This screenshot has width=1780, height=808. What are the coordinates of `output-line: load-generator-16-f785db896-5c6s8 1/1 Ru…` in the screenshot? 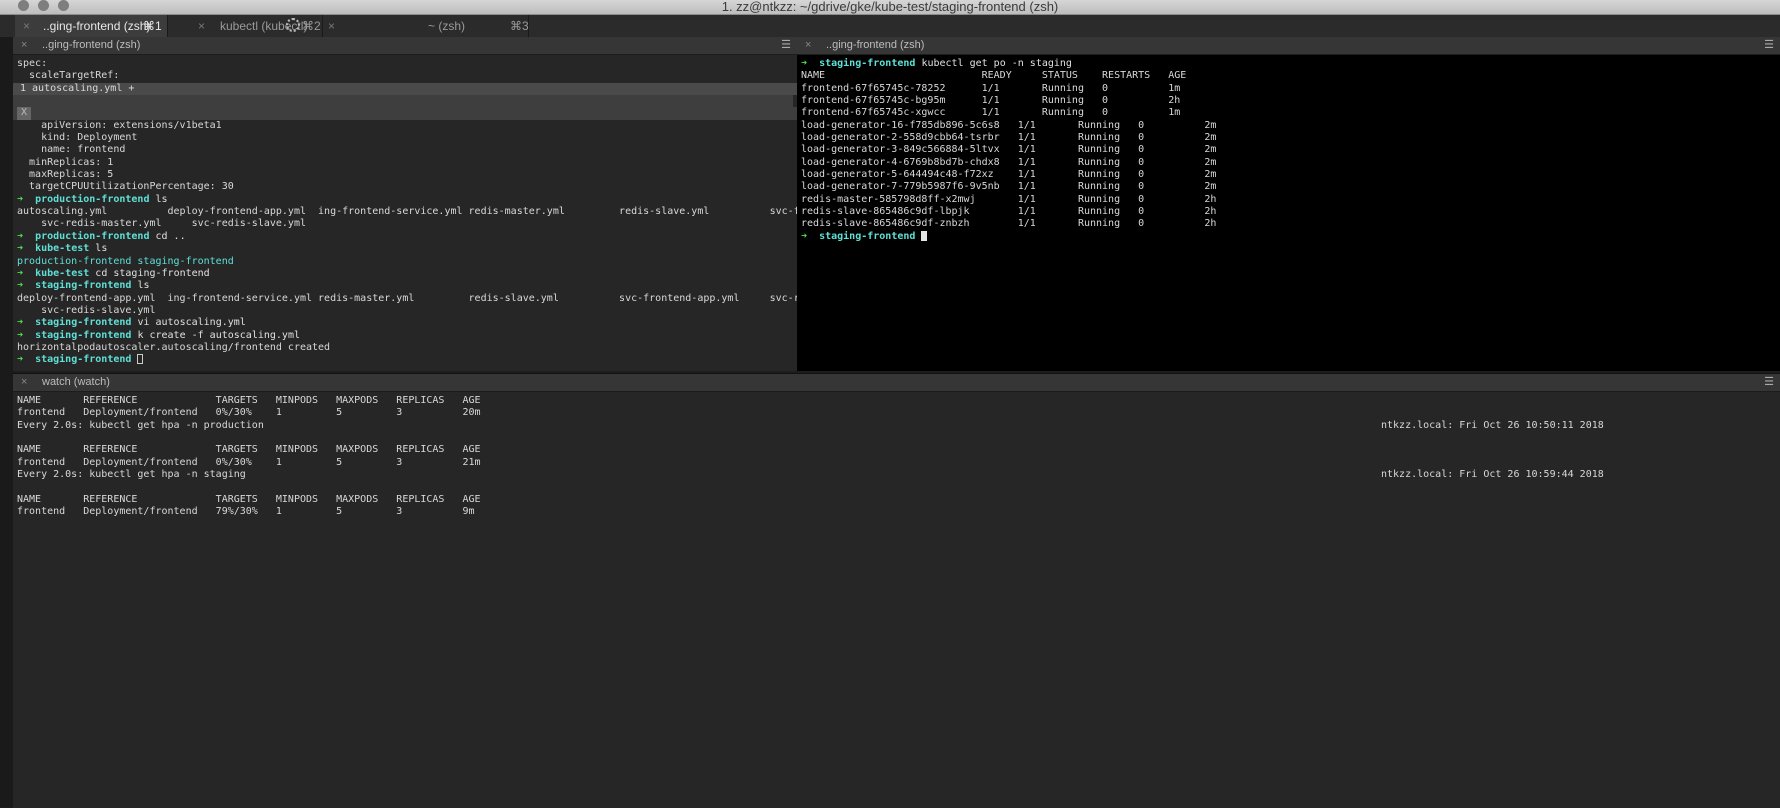 It's located at (1009, 125).